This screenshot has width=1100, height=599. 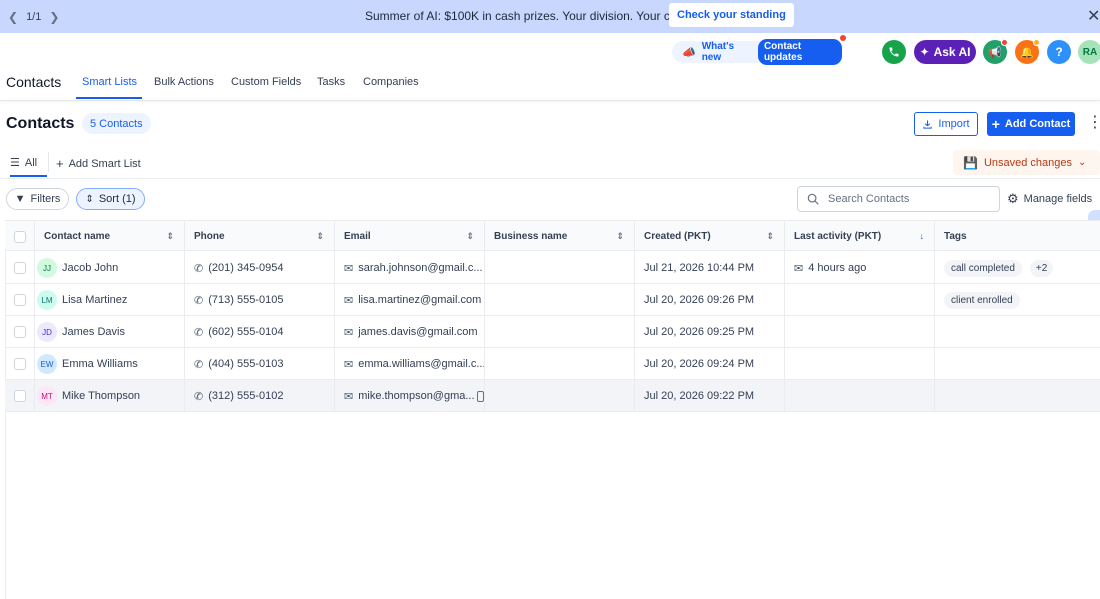 What do you see at coordinates (1089, 52) in the screenshot?
I see `user-avatar: RA` at bounding box center [1089, 52].